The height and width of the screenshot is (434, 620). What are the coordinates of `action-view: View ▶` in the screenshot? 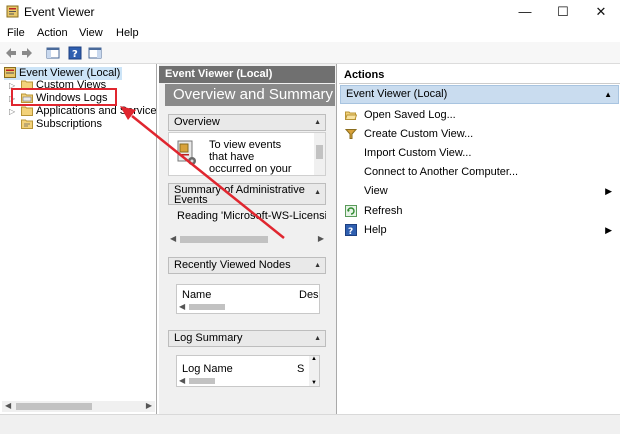 It's located at (479, 191).